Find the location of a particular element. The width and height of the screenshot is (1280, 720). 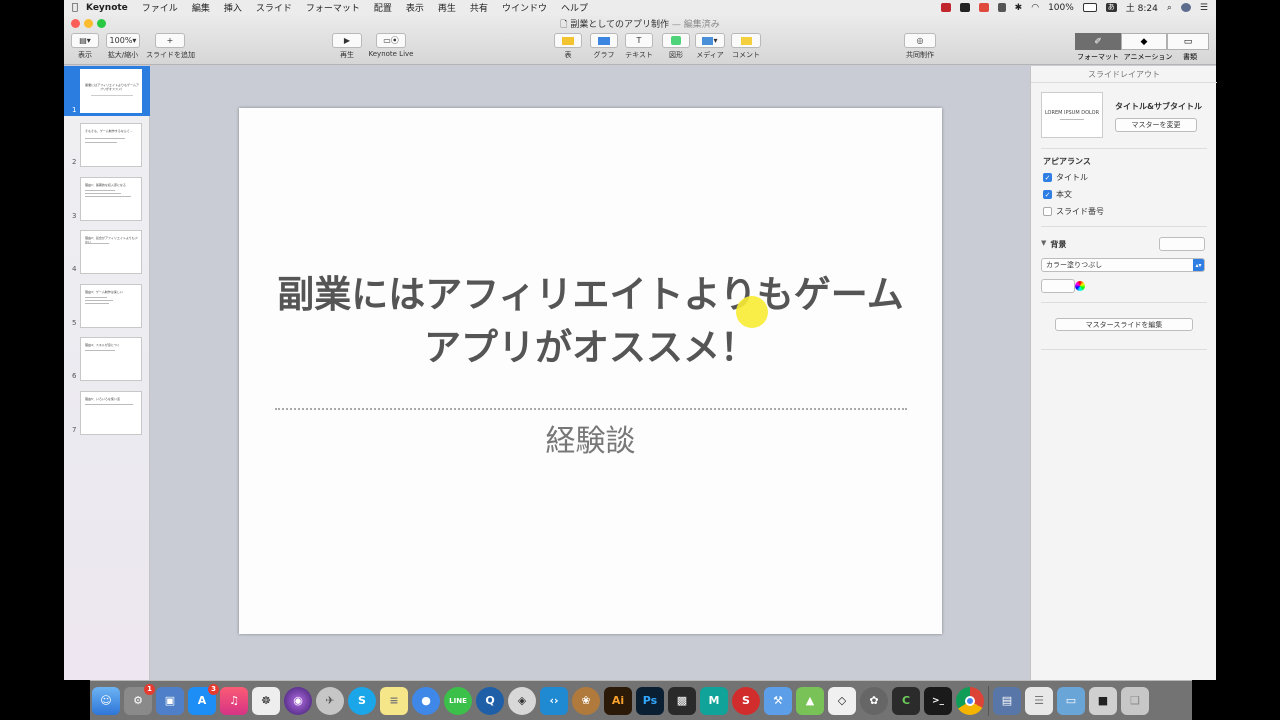

format-tab-icon: ✐ is located at coordinates (1098, 41).